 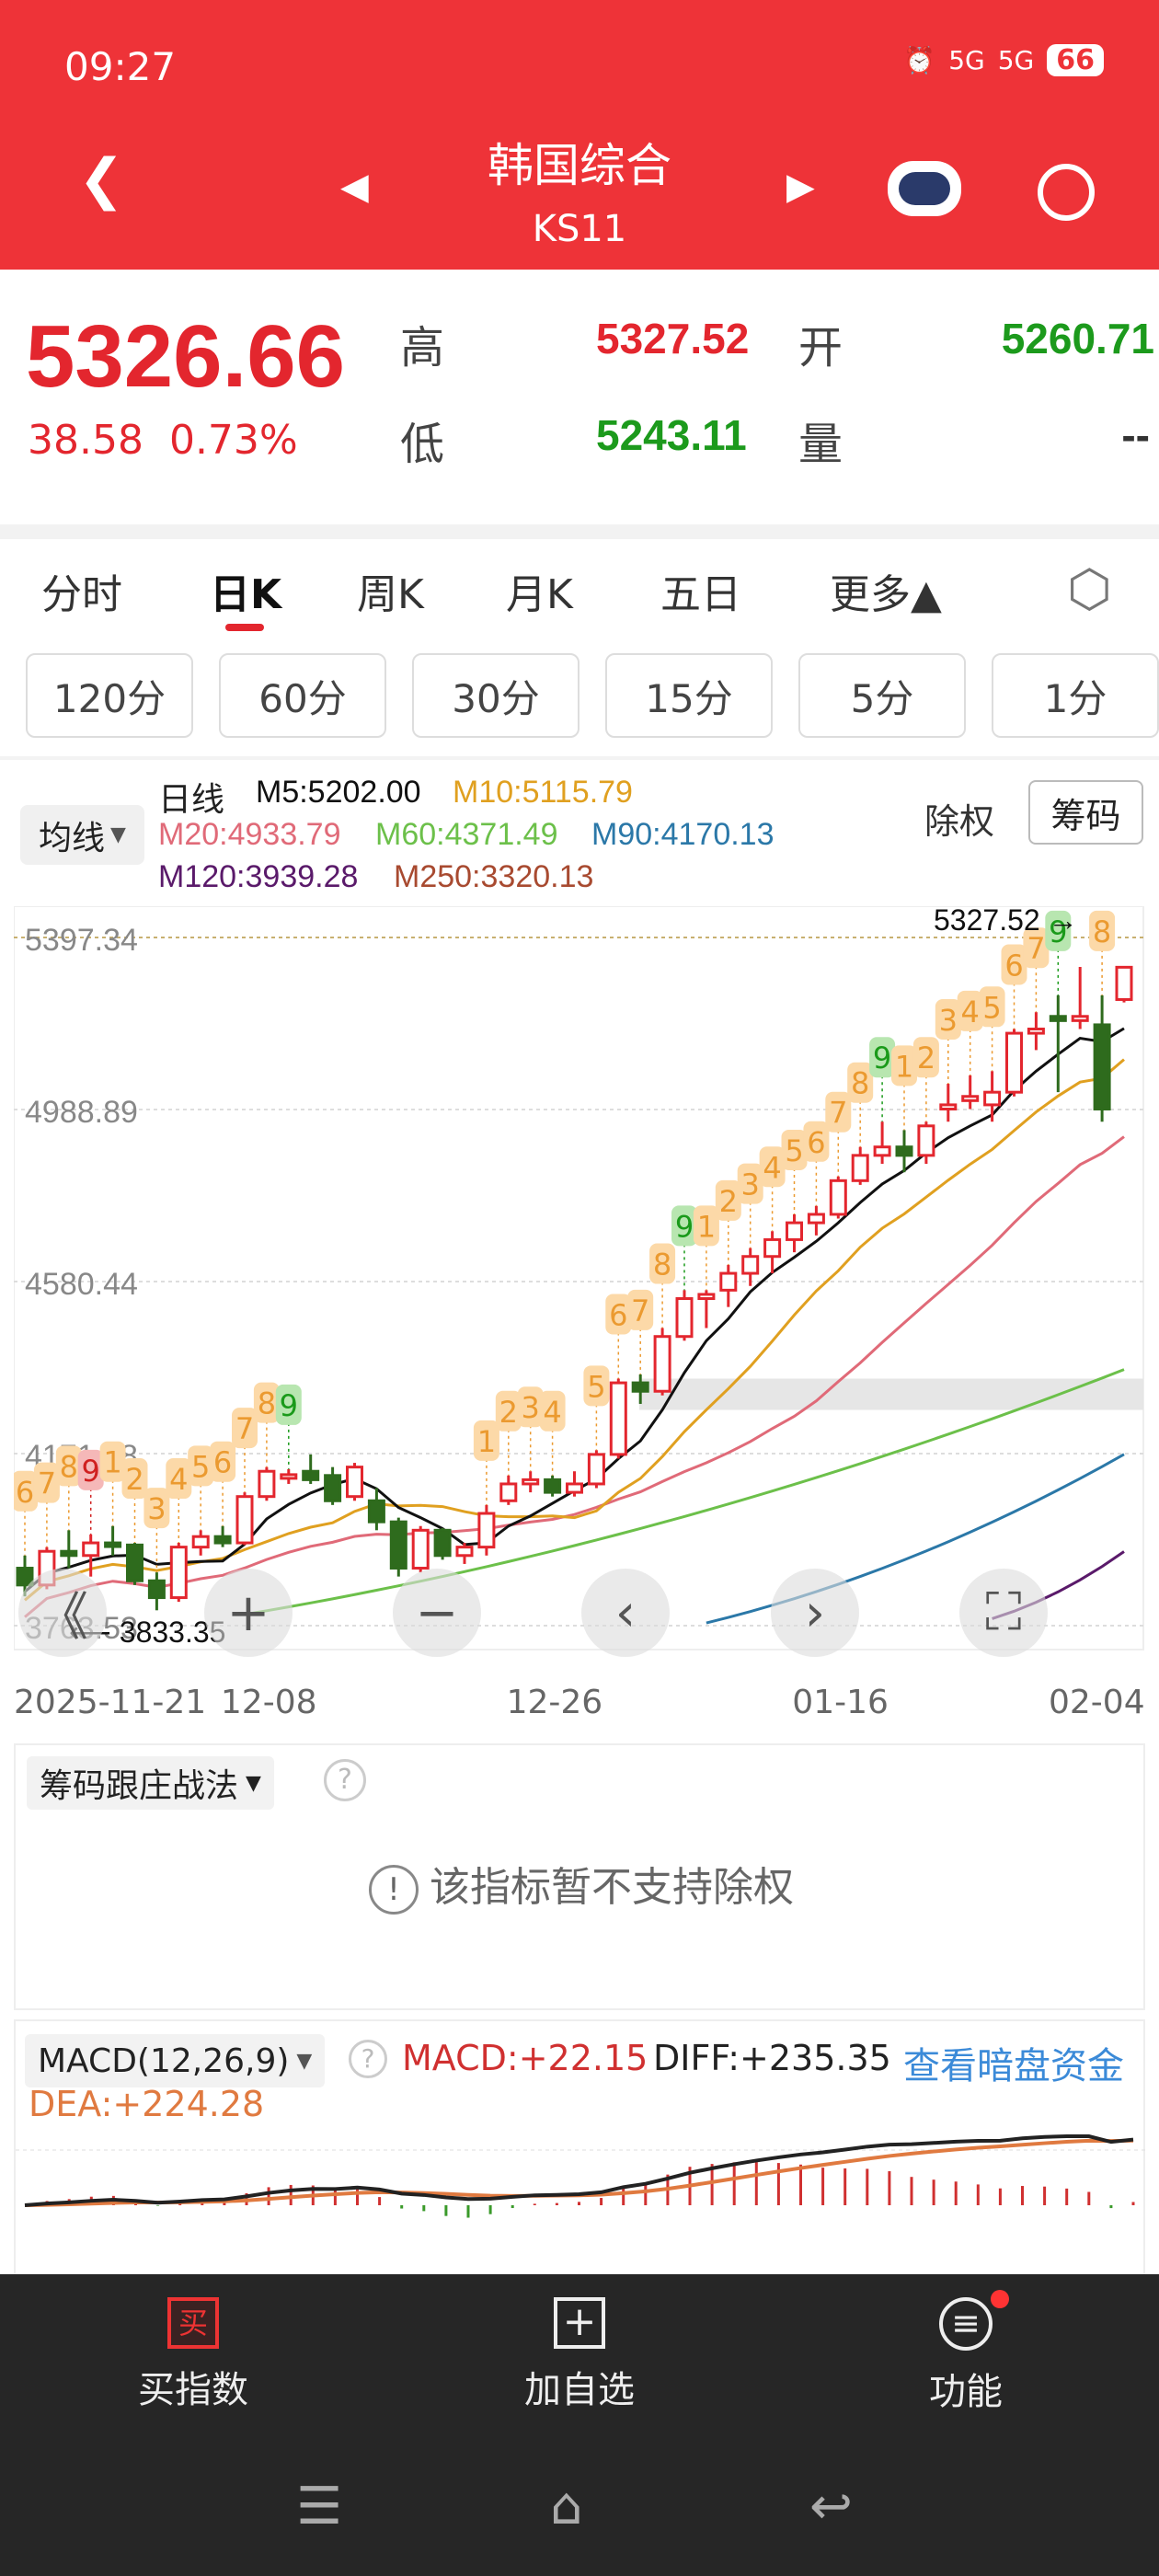 What do you see at coordinates (175, 2060) in the screenshot?
I see `macd-selector: MACD(12,26,9) ▼` at bounding box center [175, 2060].